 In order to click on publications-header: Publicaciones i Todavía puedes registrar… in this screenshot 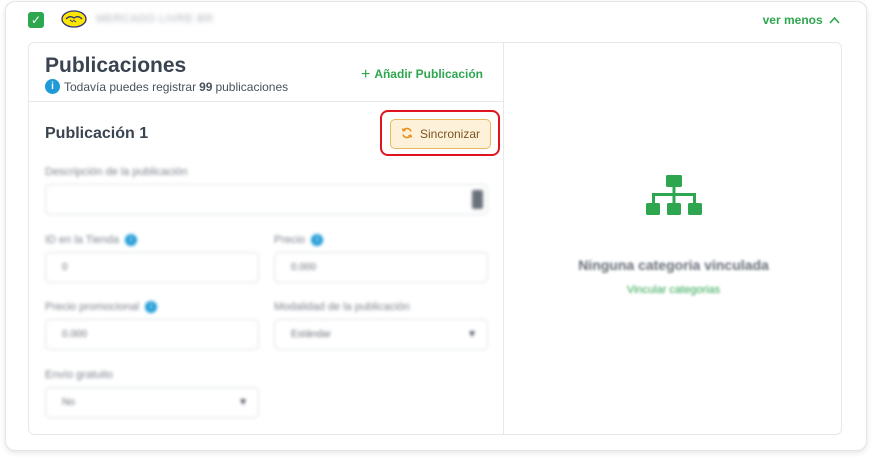, I will do `click(266, 72)`.